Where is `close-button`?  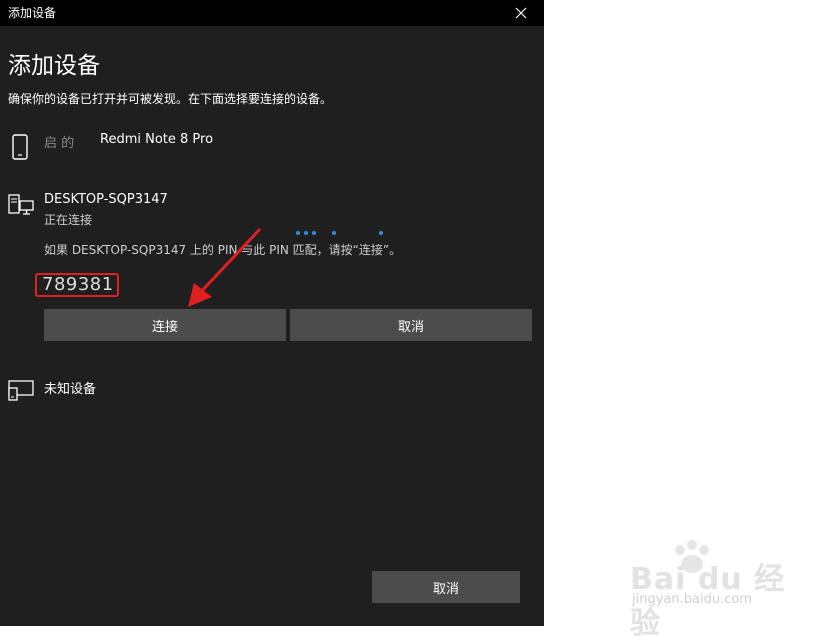
close-button is located at coordinates (521, 13).